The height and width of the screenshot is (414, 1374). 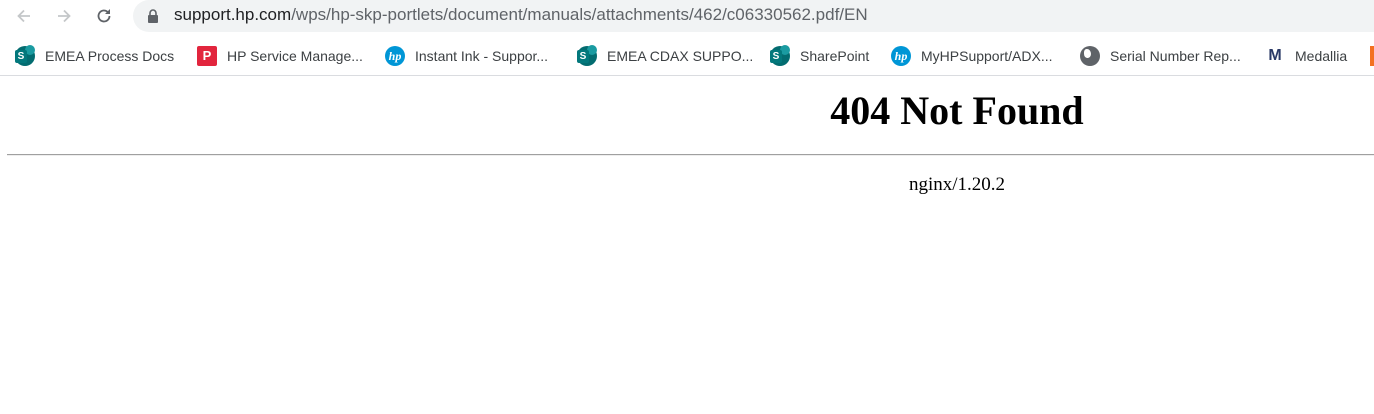 I want to click on pdf-icon: P, so click(x=207, y=56).